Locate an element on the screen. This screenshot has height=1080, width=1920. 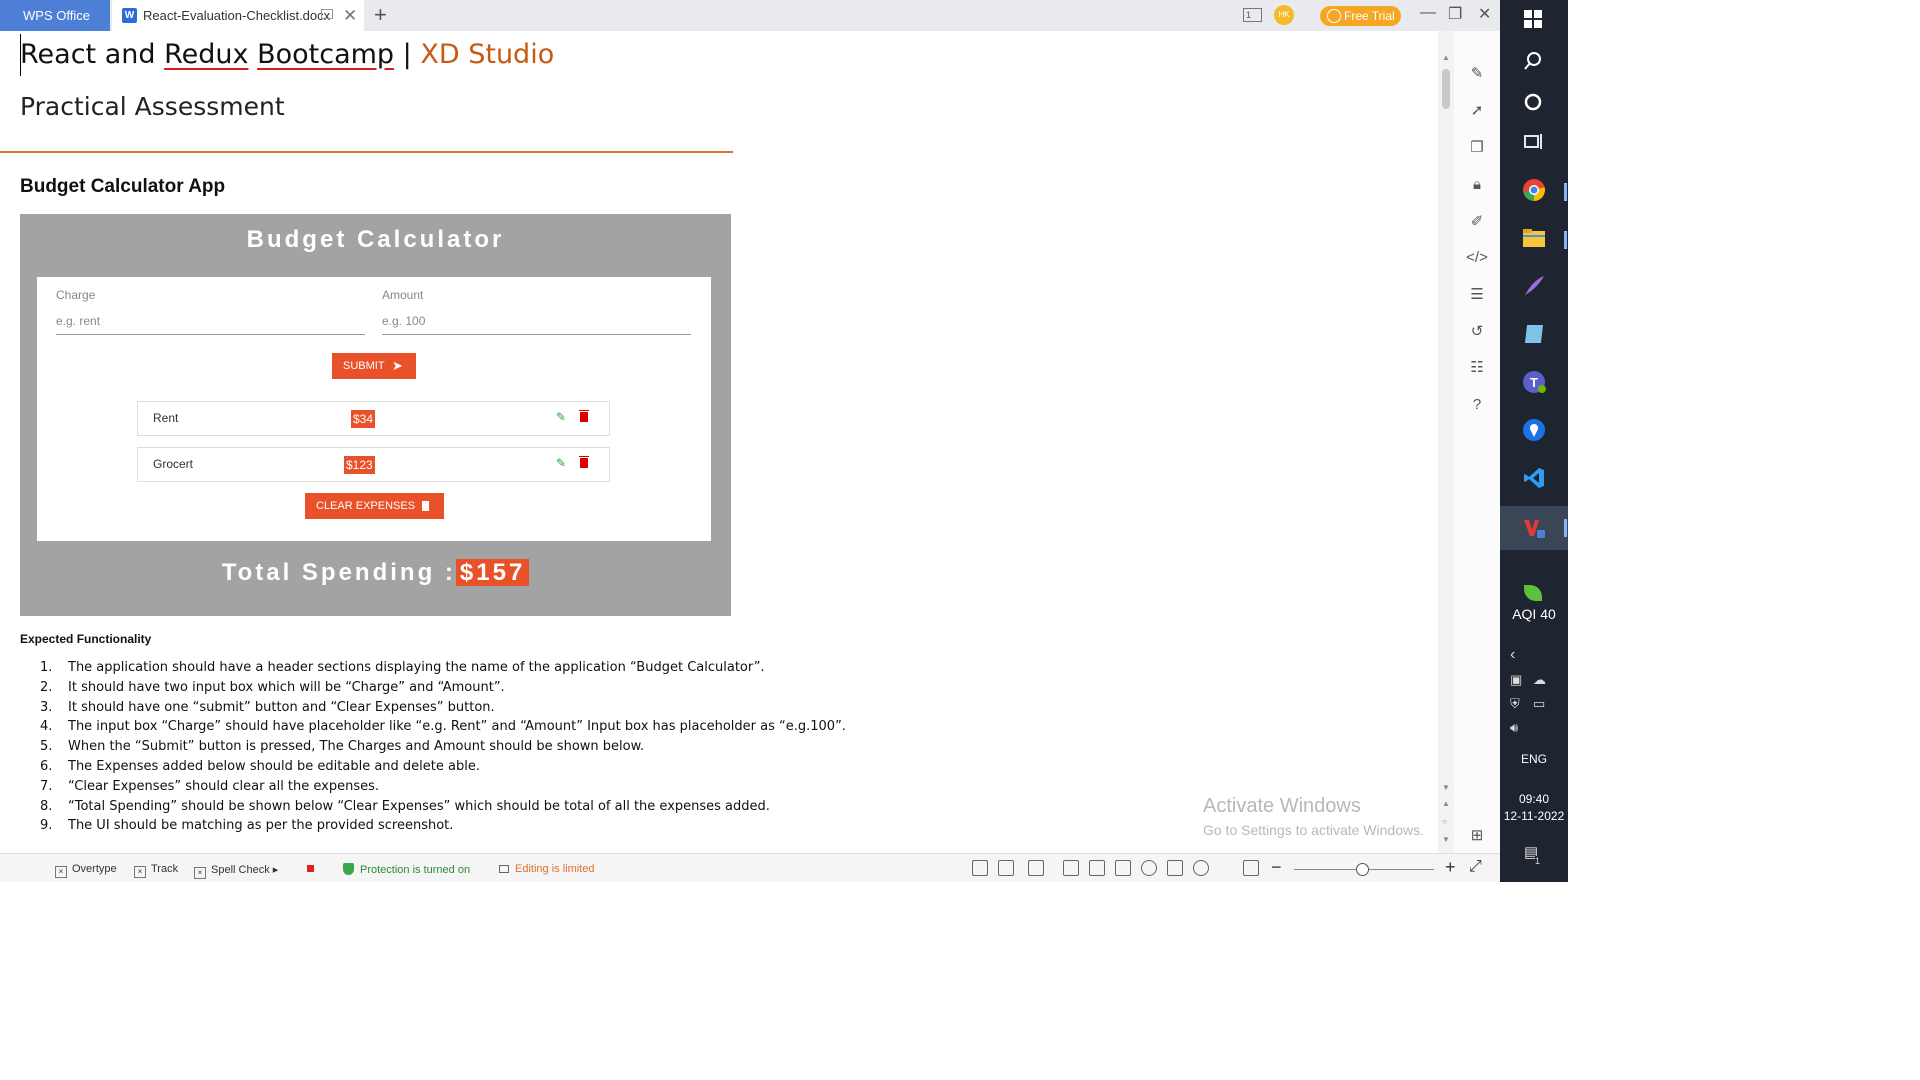
minimize-icon: — is located at coordinates (1428, 13).